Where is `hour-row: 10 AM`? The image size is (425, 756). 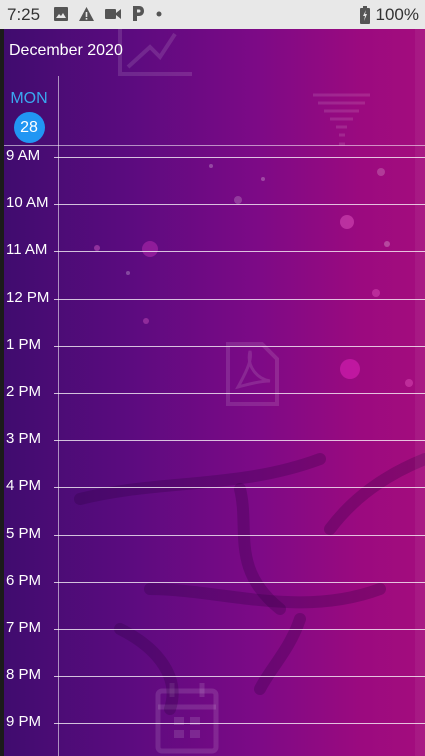
hour-row: 10 AM is located at coordinates (212, 202).